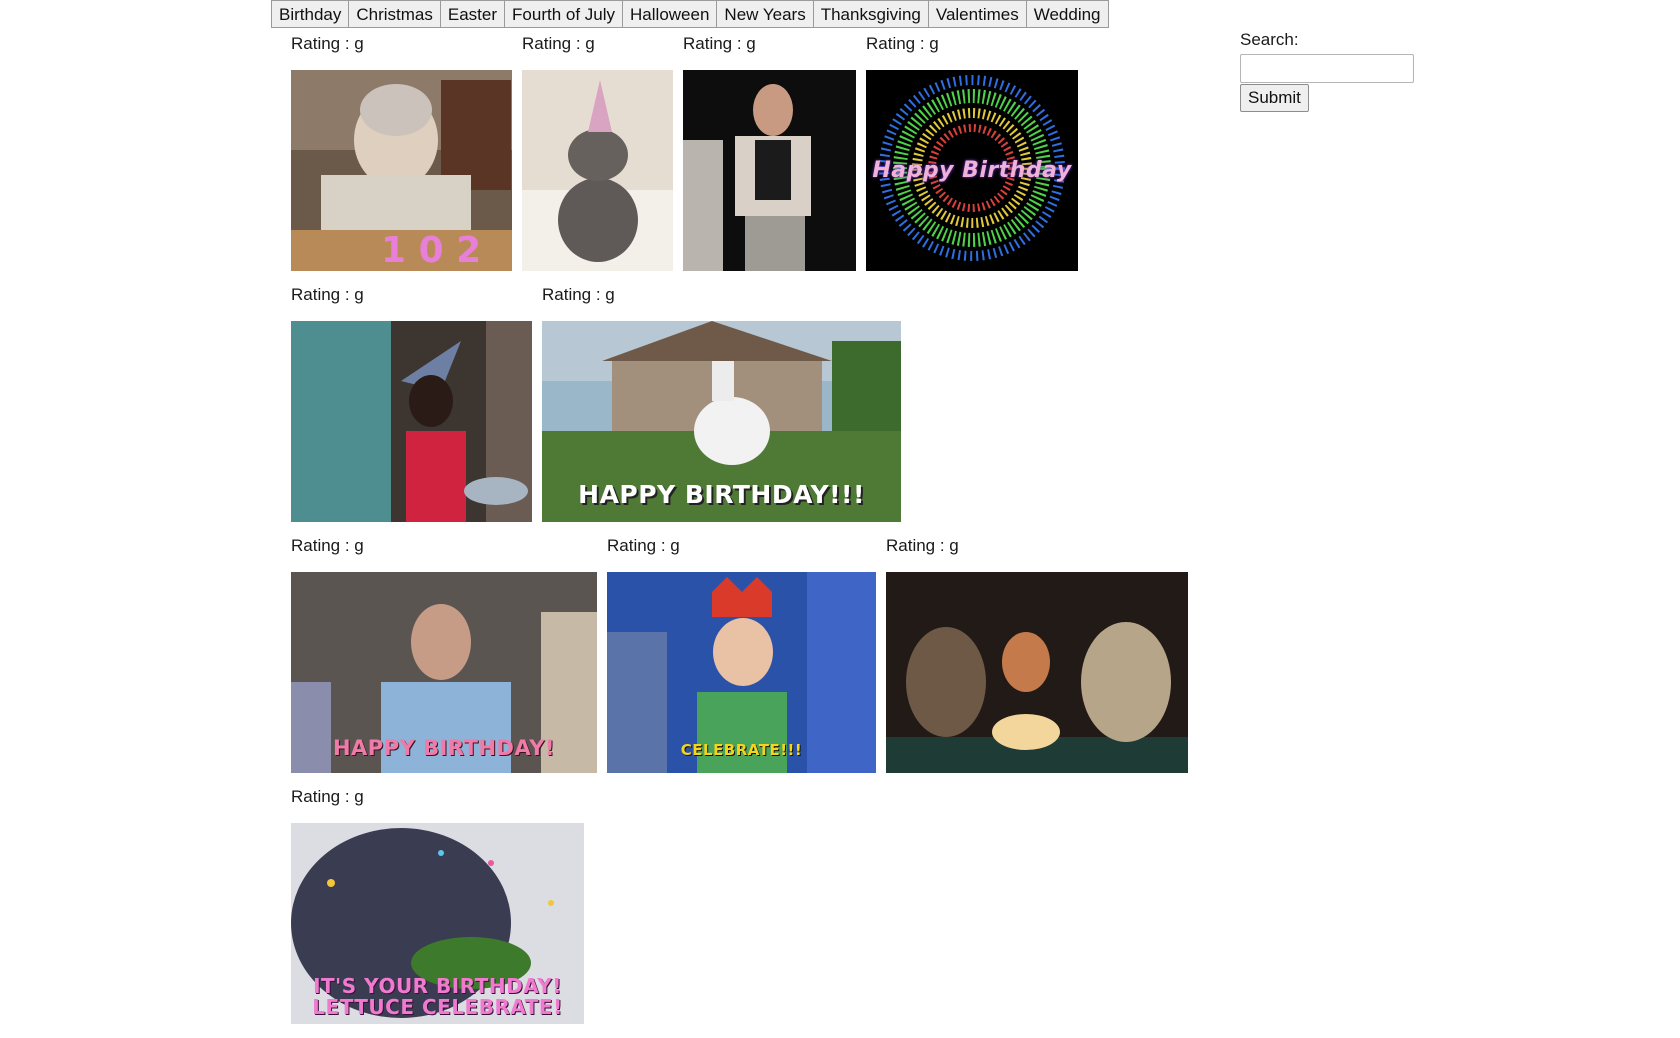 The height and width of the screenshot is (1038, 1680). I want to click on gif-image-man-shouting, so click(769, 170).